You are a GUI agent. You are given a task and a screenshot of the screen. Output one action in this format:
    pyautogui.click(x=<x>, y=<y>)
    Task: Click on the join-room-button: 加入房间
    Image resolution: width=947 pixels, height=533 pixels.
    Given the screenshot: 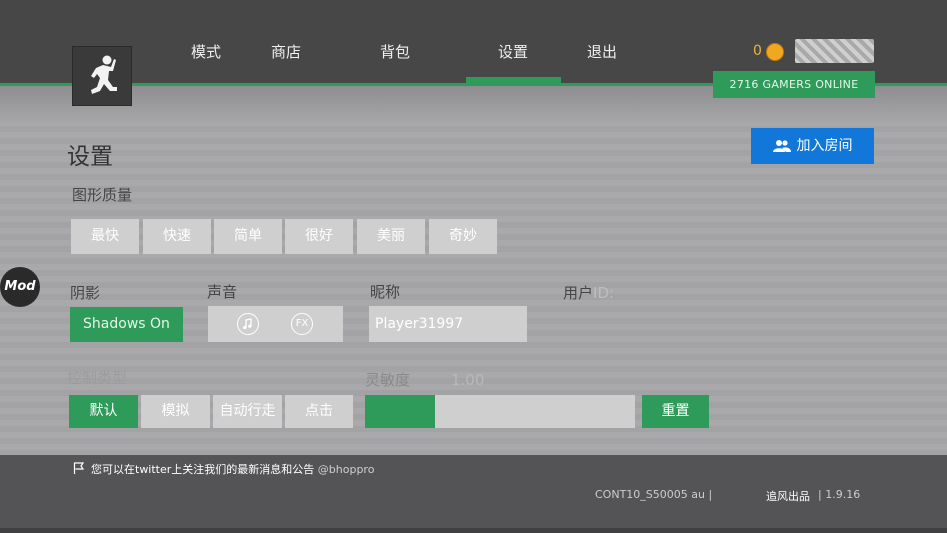 What is the action you would take?
    pyautogui.click(x=812, y=146)
    